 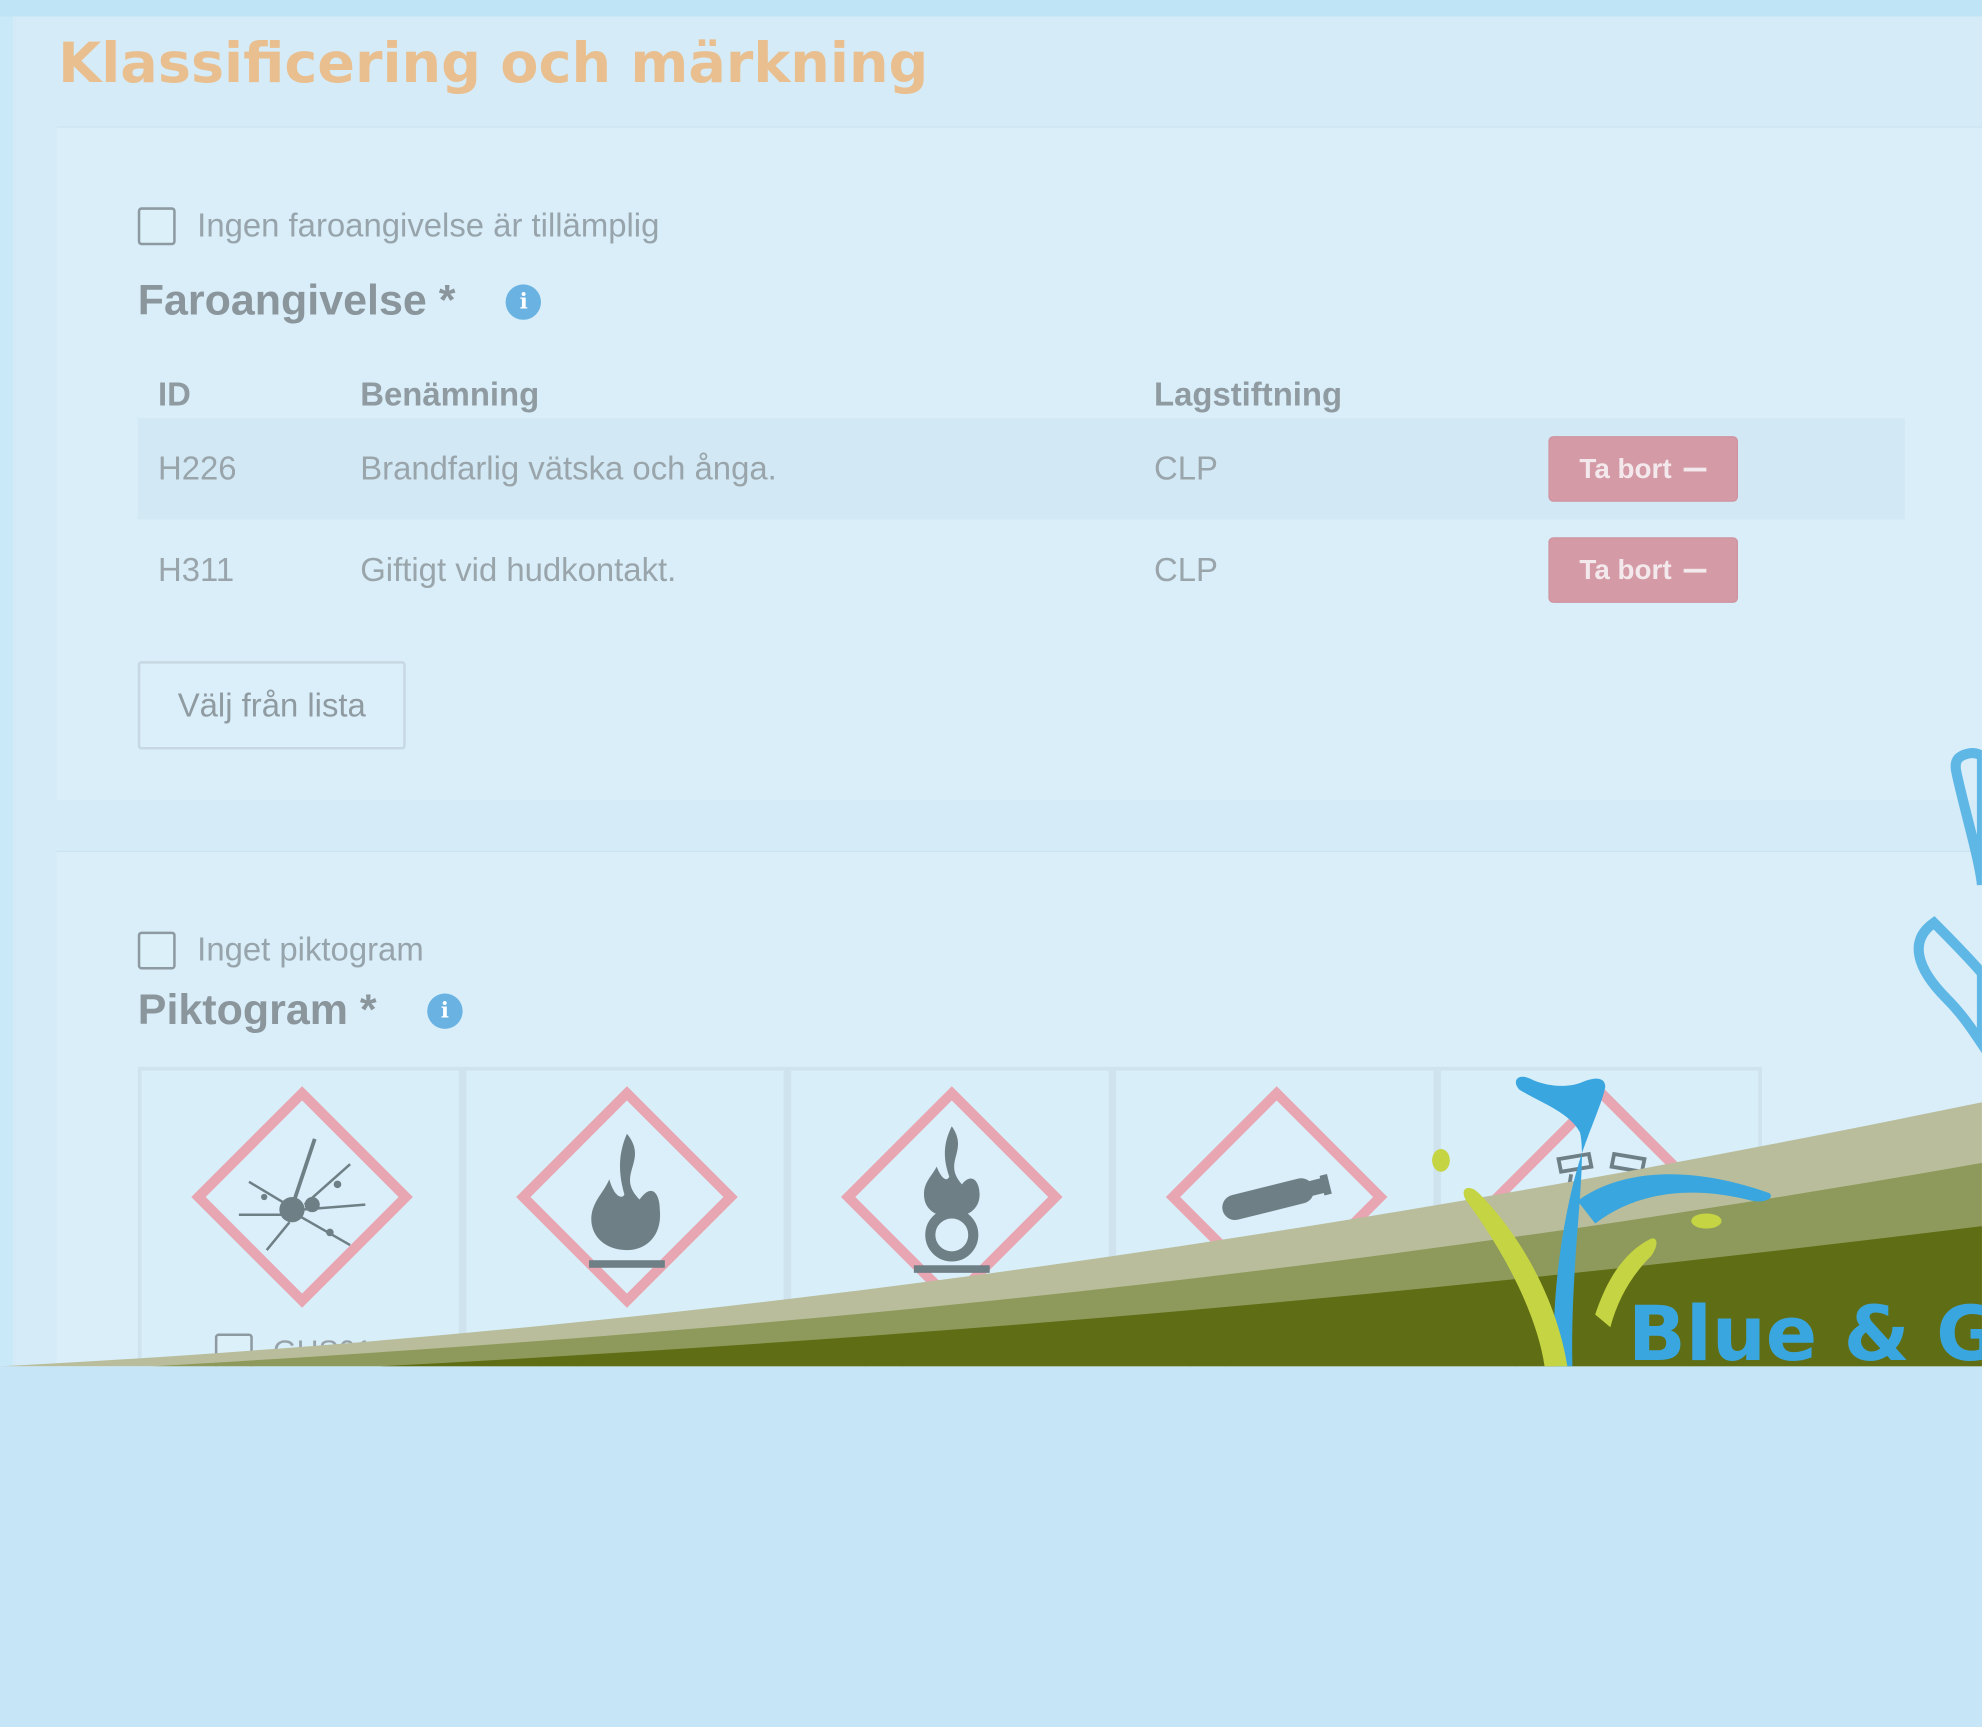 I want to click on pictogram-item: GHS01, so click(x=304, y=1218).